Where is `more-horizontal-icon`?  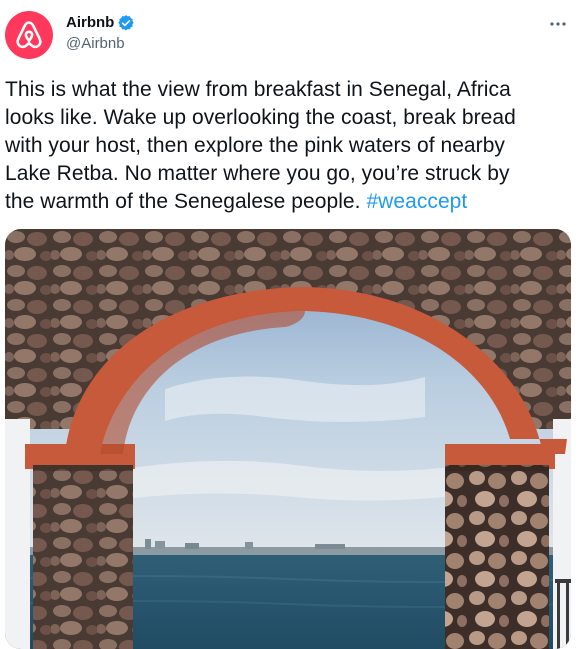
more-horizontal-icon is located at coordinates (558, 24).